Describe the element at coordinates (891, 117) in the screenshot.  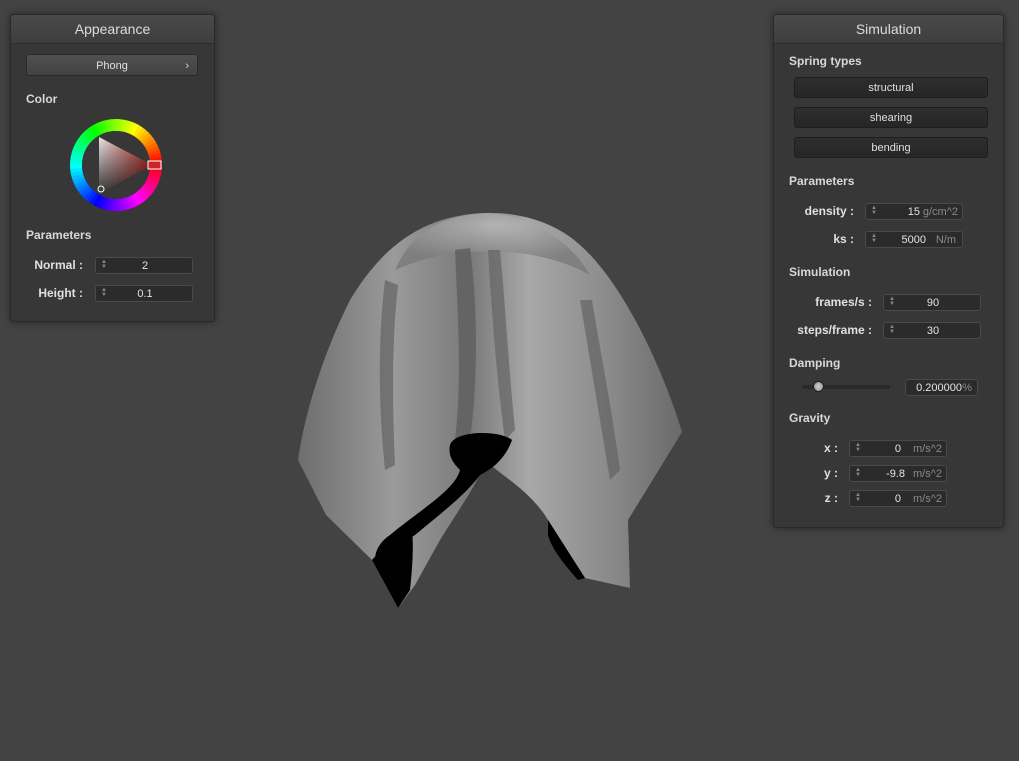
I see `shearing-button: shearing` at that location.